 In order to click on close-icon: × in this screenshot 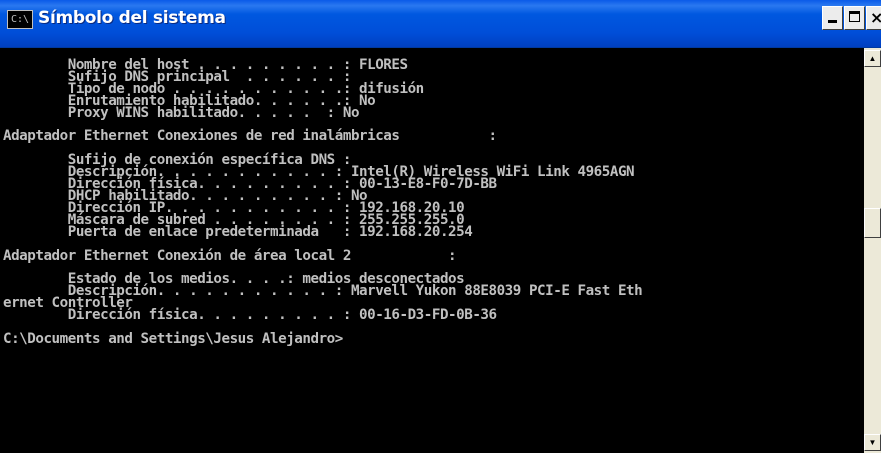, I will do `click(875, 17)`.